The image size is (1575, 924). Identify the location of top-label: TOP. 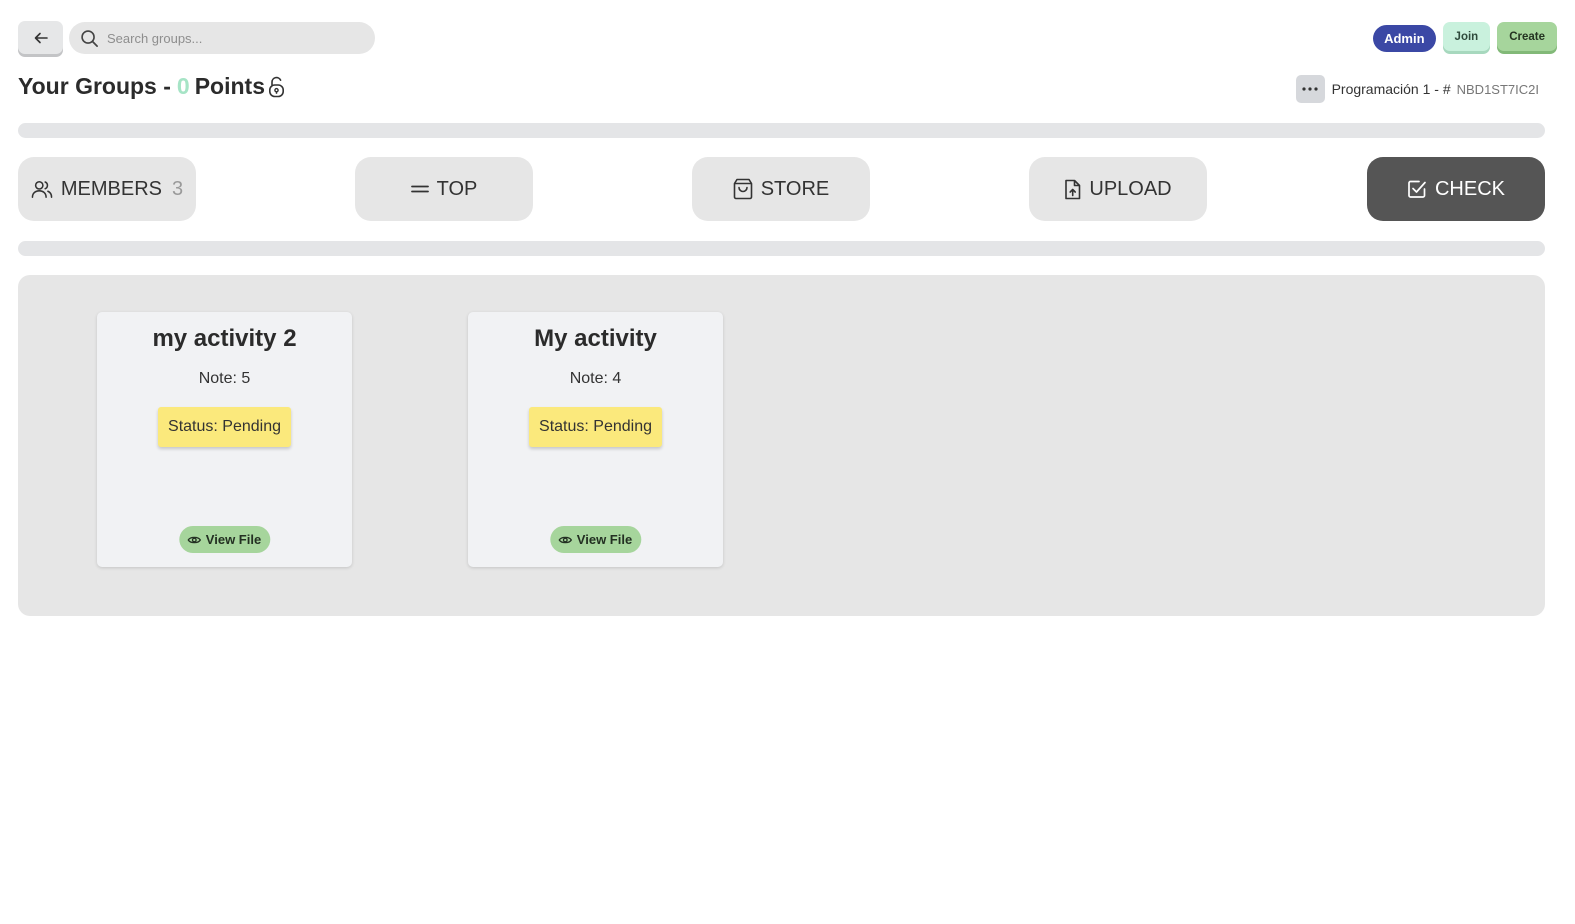
(457, 188).